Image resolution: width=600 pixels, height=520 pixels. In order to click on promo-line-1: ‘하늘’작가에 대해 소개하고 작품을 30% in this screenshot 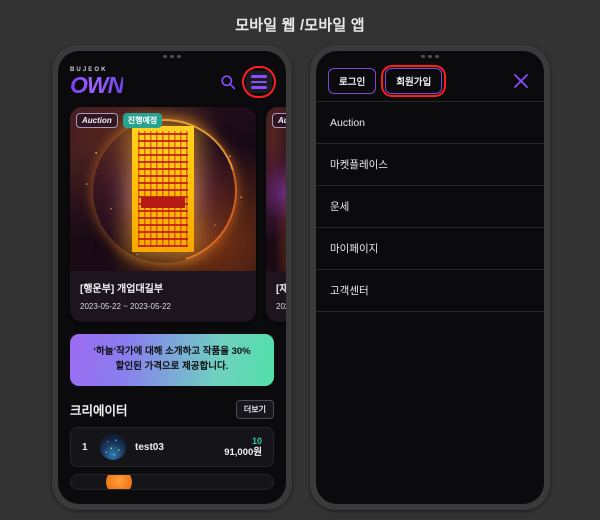, I will do `click(172, 352)`.